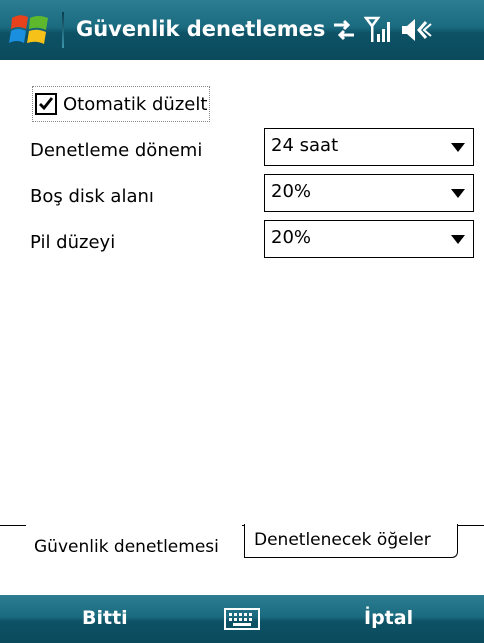 This screenshot has height=643, width=484. What do you see at coordinates (126, 547) in the screenshot?
I see `tab-security-check-label: Güvenlik denetlemesi` at bounding box center [126, 547].